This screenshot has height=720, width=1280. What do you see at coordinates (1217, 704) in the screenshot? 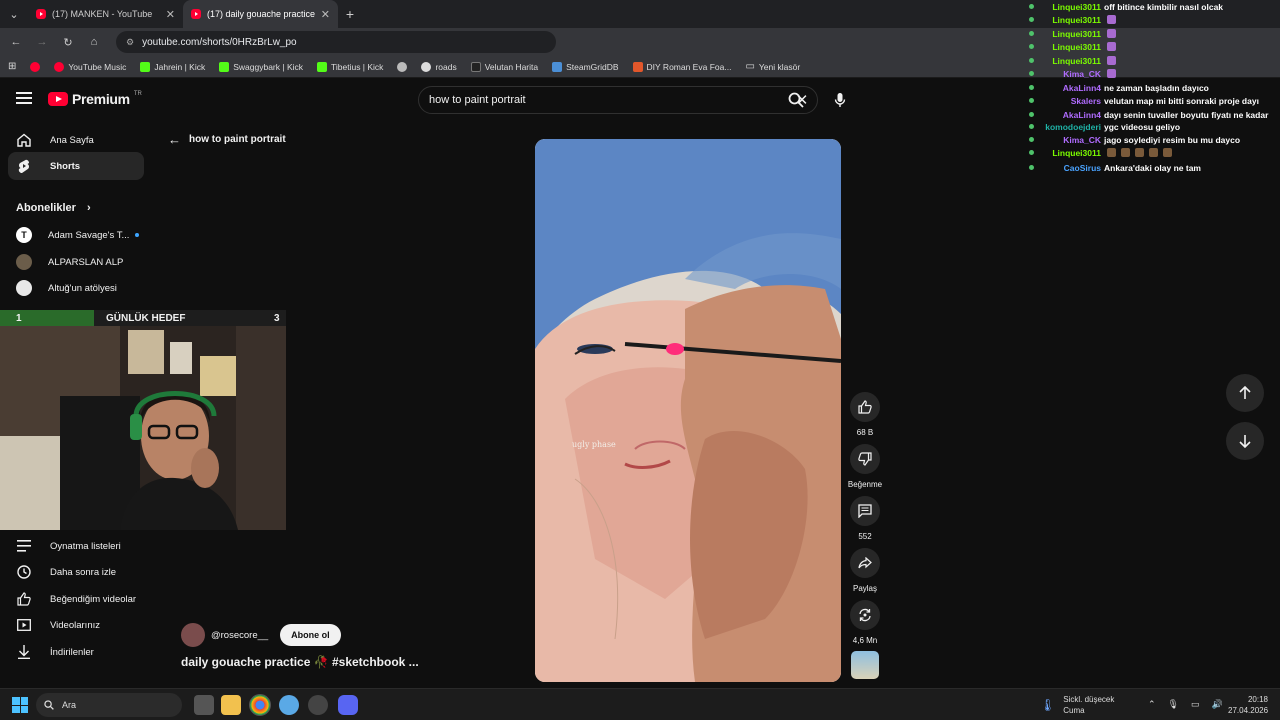
I see `volume-icon: 🔊` at bounding box center [1217, 704].